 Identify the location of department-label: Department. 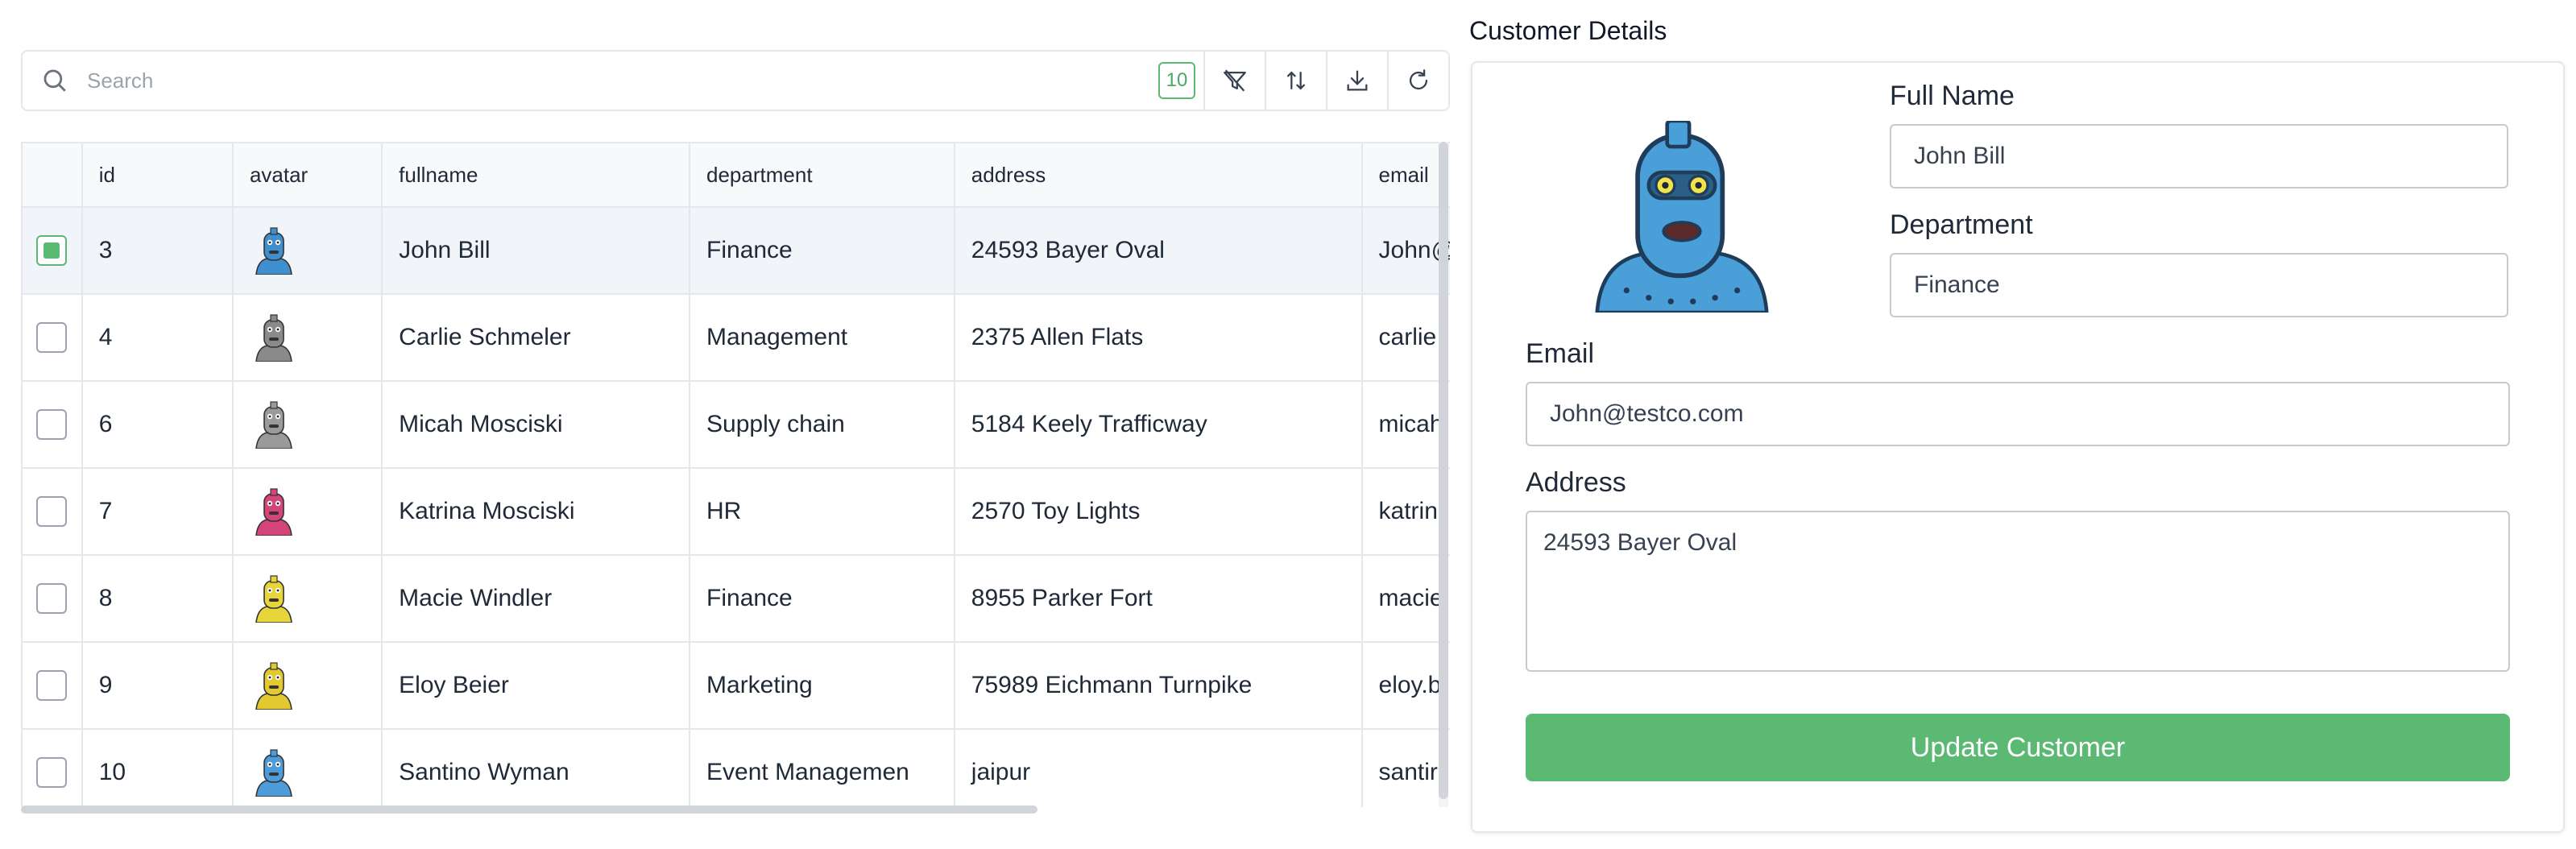
(1961, 224).